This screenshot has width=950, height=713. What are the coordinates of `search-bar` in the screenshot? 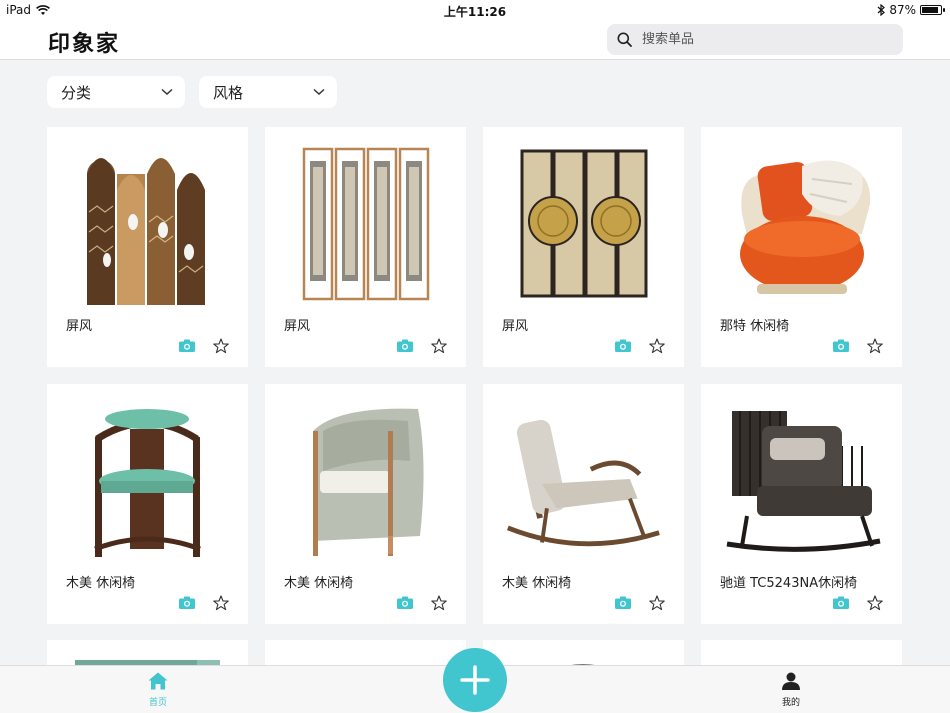 It's located at (755, 39).